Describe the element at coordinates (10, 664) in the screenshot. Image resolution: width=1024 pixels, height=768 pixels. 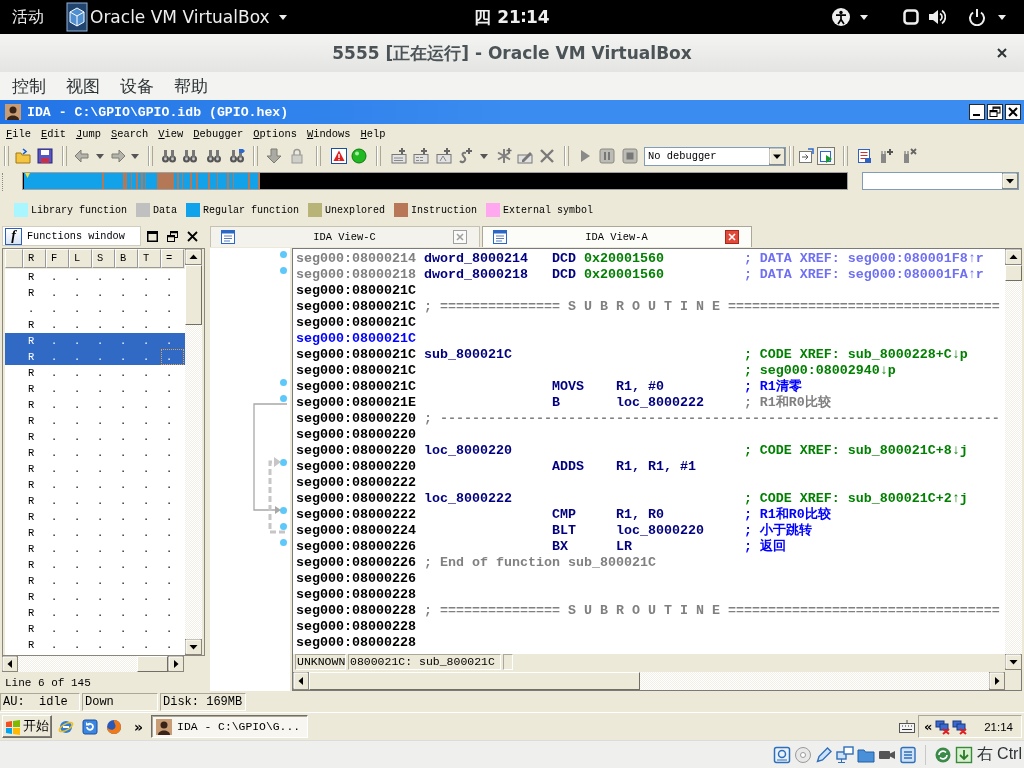
I see `left-arrow-icon` at that location.